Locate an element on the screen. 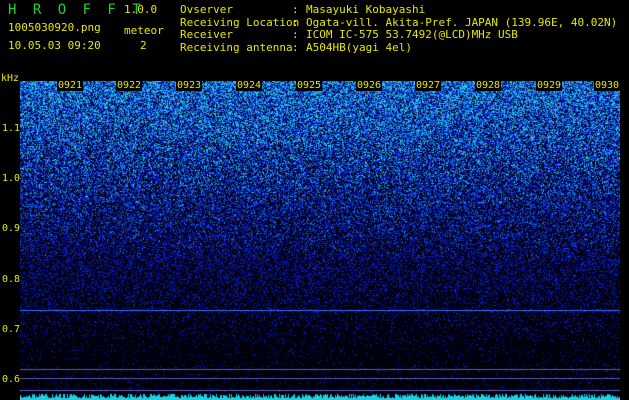 This screenshot has height=400, width=629. meteor-label: meteor is located at coordinates (144, 30).